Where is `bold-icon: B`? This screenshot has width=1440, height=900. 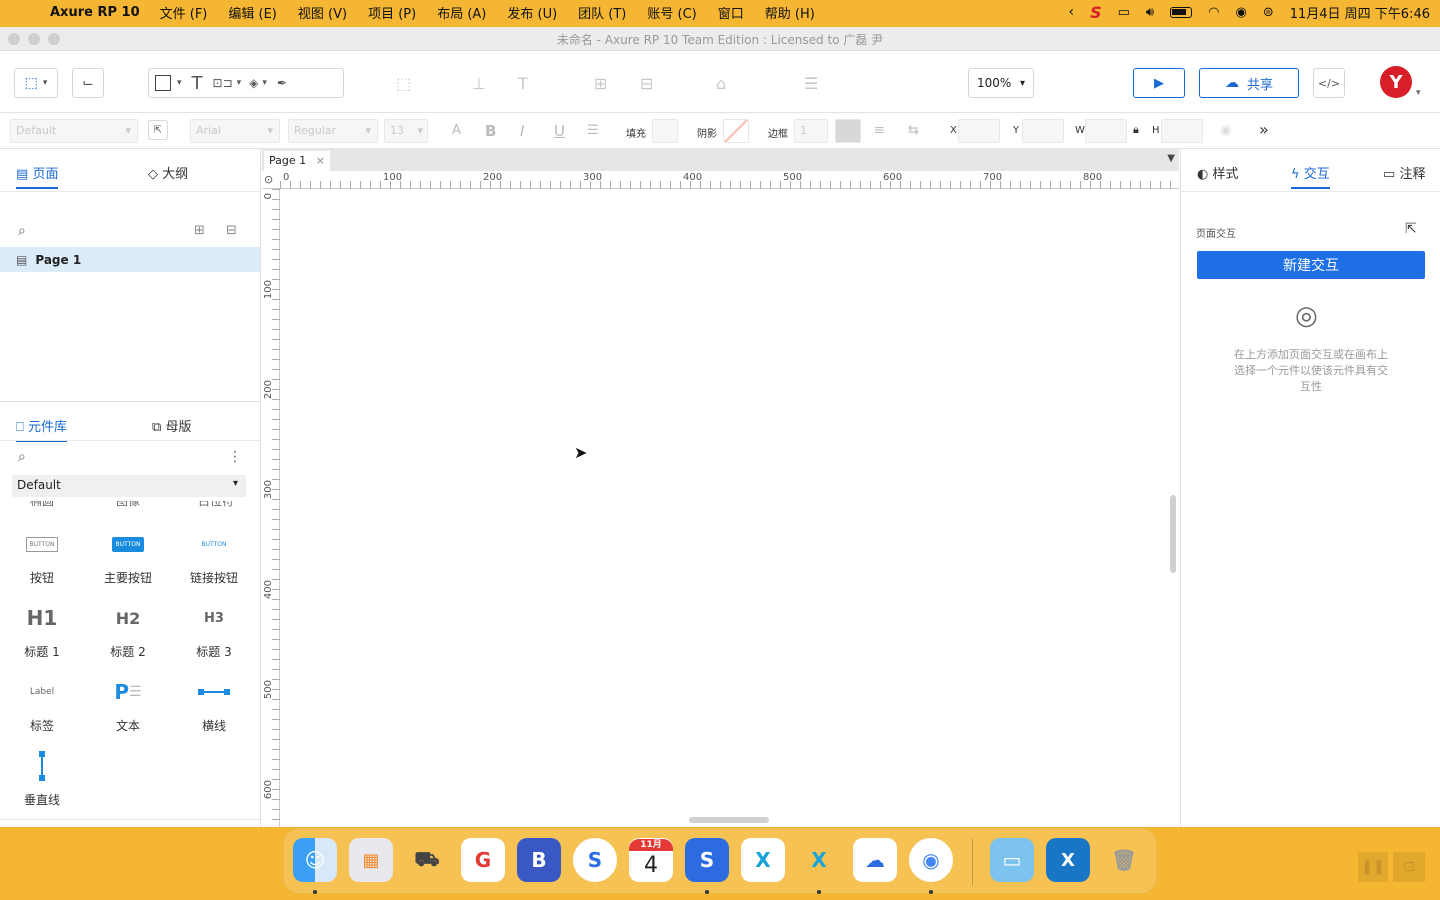 bold-icon: B is located at coordinates (490, 131).